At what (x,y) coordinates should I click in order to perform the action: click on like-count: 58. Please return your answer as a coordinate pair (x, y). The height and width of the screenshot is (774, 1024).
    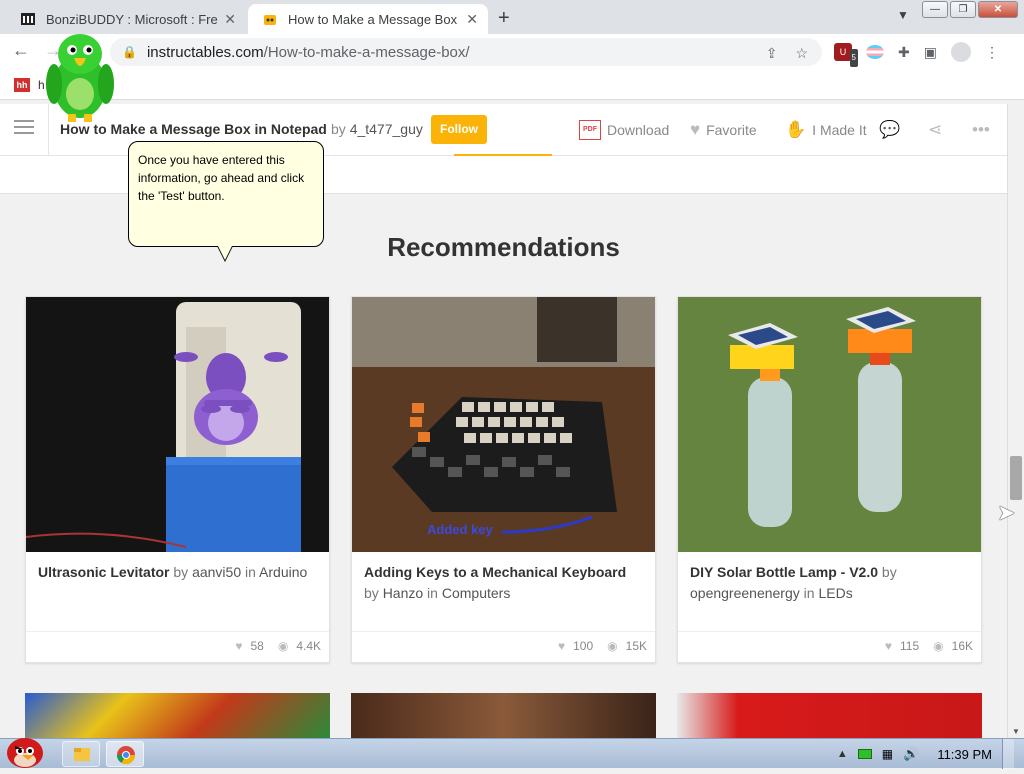
    Looking at the image, I should click on (257, 646).